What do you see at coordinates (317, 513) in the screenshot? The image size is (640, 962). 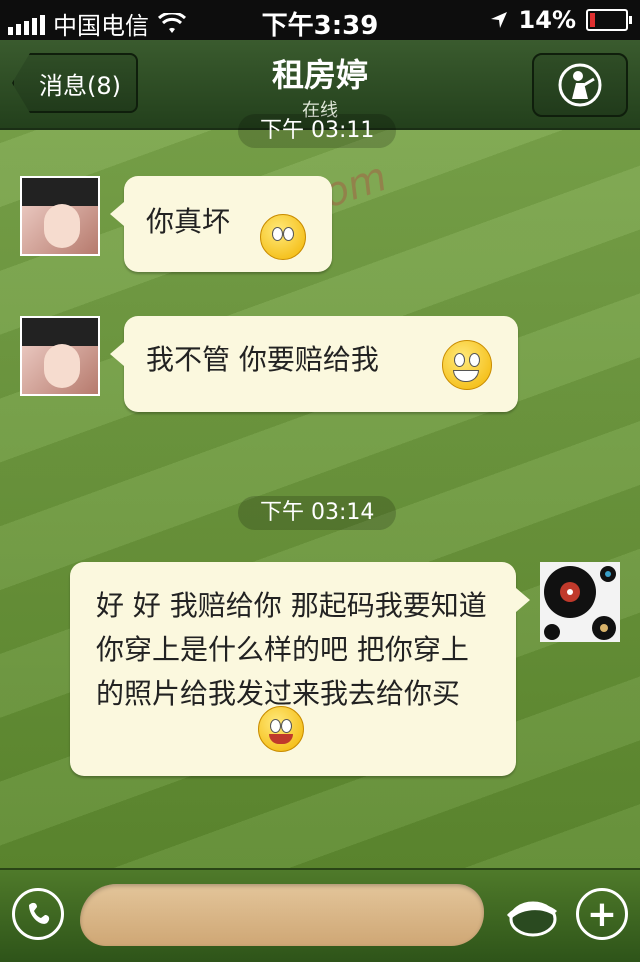 I see `timestamp: 下午 03:14` at bounding box center [317, 513].